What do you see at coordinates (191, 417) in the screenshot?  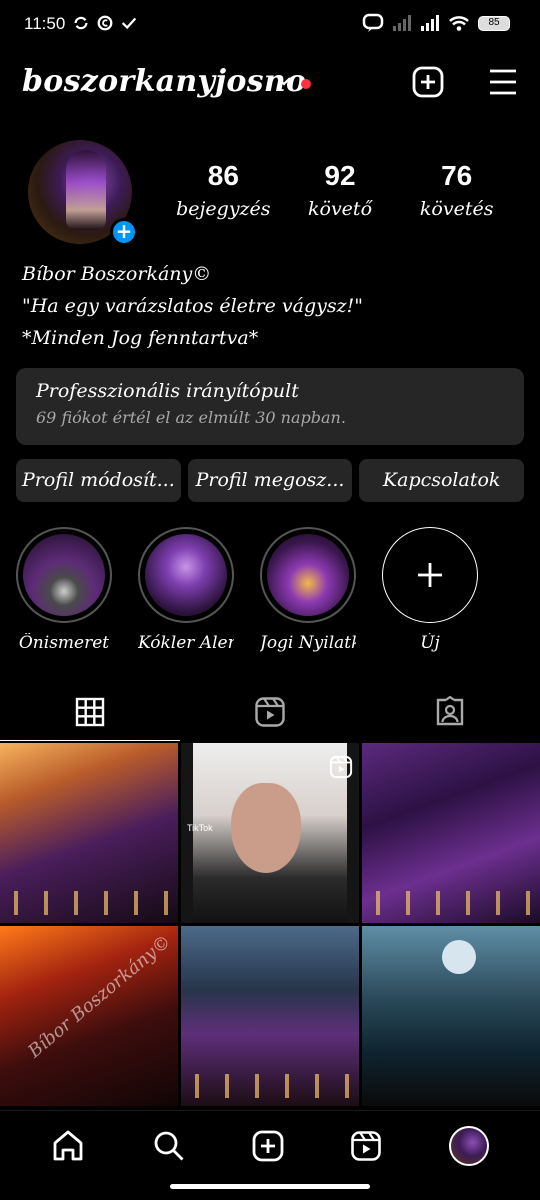 I see `dashboard-subtitle: 69 fiókot értél el az elmúlt 30 napban.` at bounding box center [191, 417].